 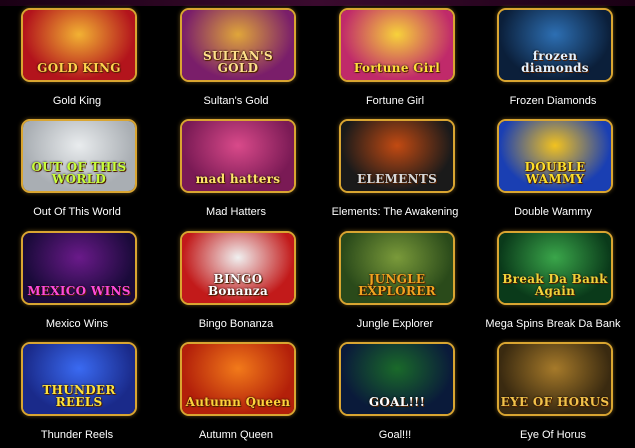 I want to click on game-tile-out-of-this-world: OUT OF THIS WORLD Out Of This World, so click(x=81, y=172).